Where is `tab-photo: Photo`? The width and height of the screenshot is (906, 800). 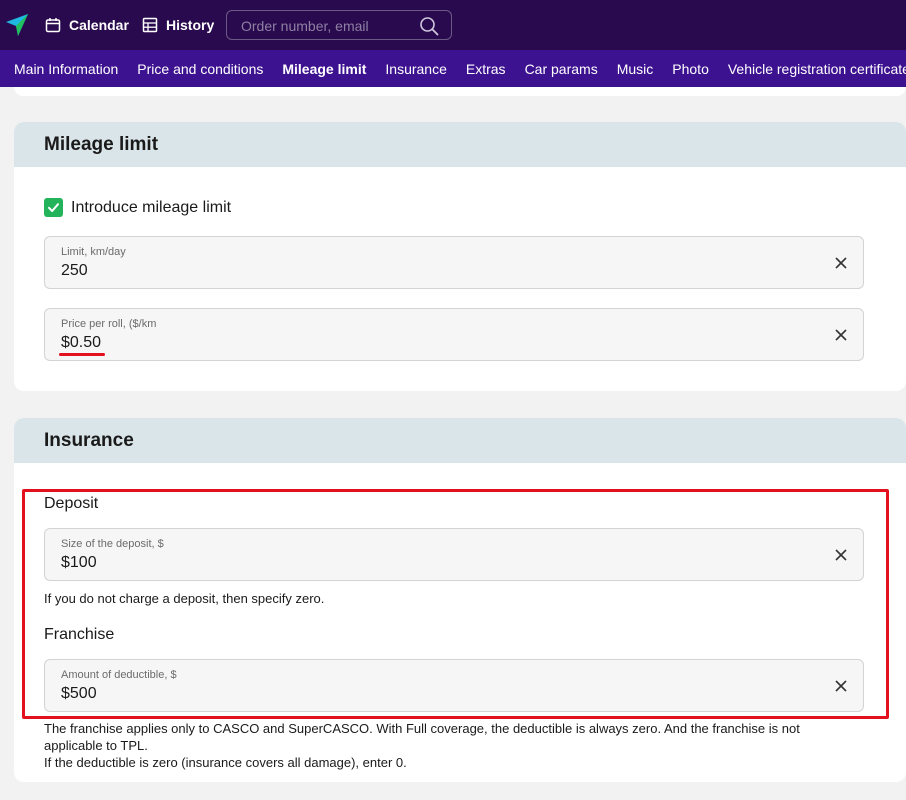
tab-photo: Photo is located at coordinates (690, 69).